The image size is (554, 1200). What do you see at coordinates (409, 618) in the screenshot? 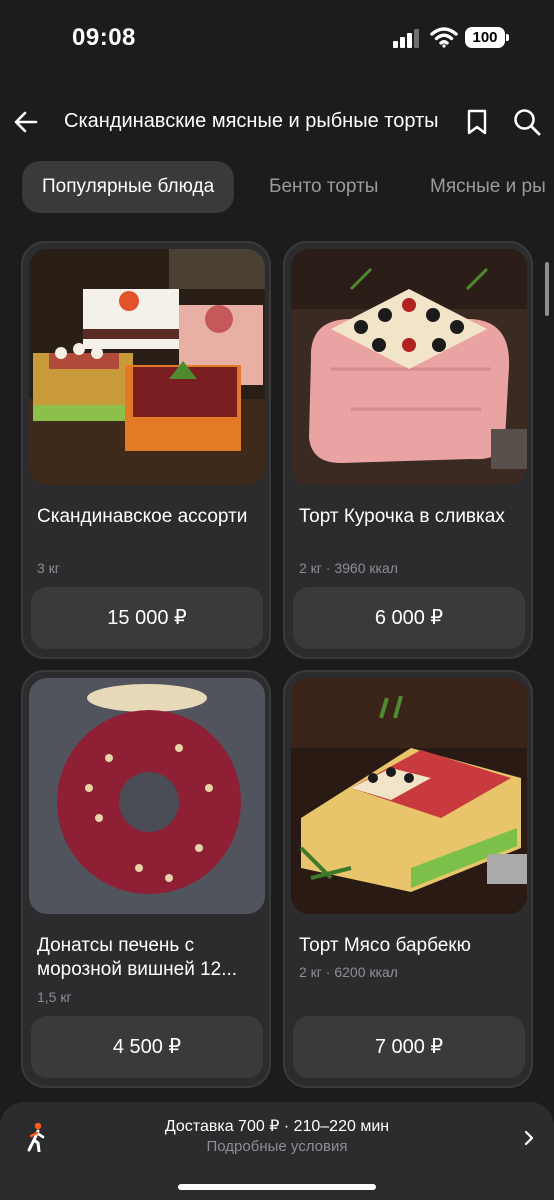
I see `price-button: 6 000 ₽` at bounding box center [409, 618].